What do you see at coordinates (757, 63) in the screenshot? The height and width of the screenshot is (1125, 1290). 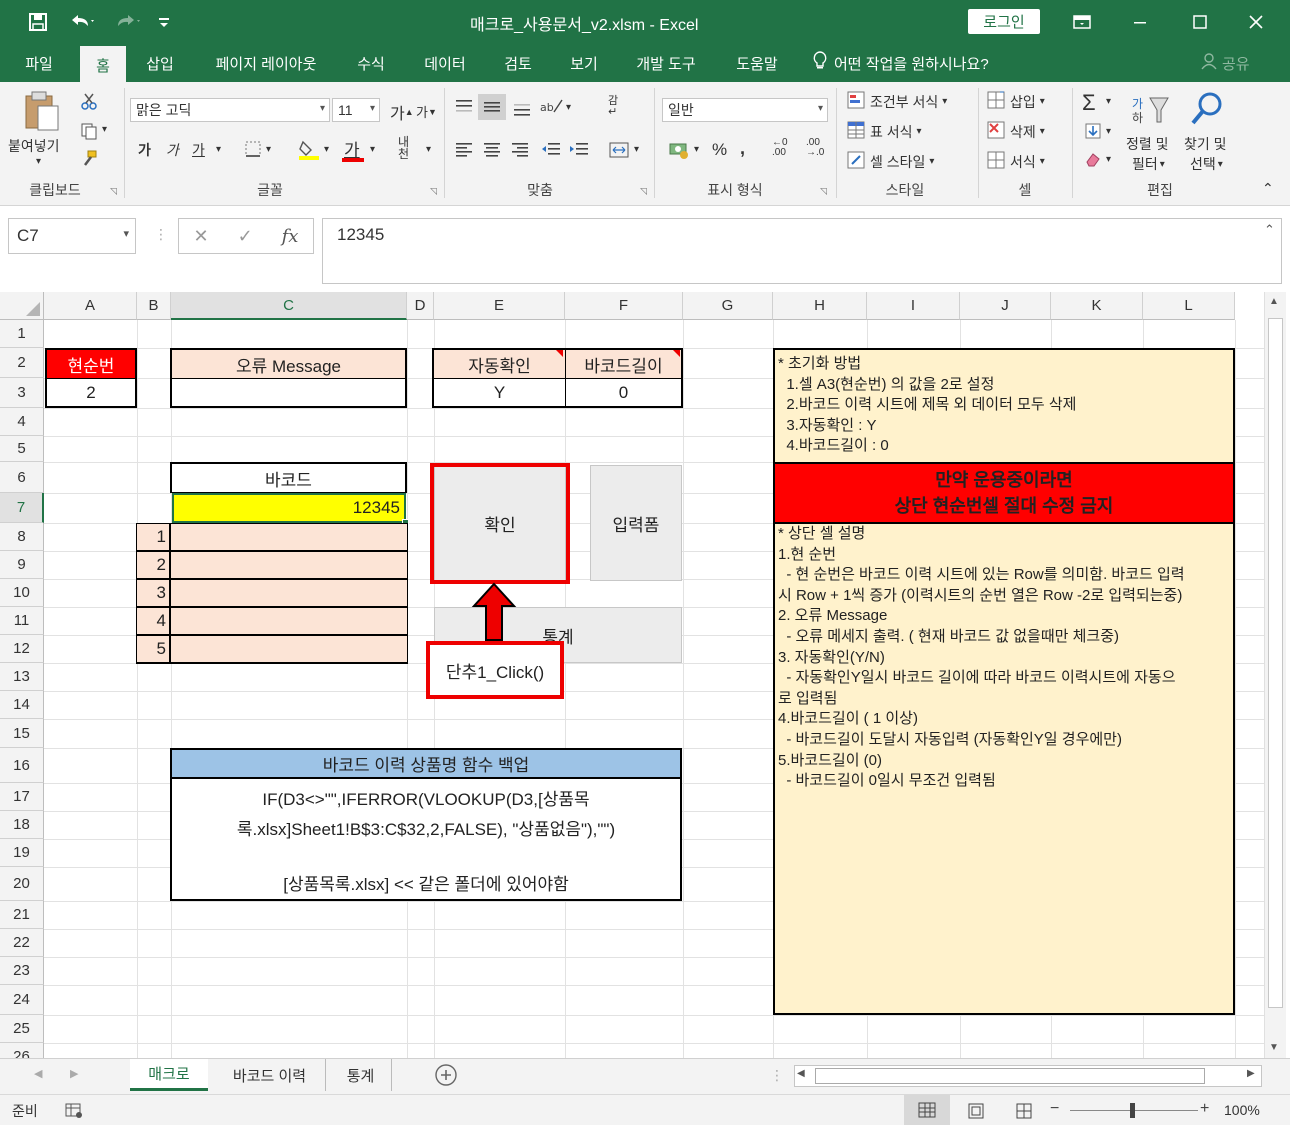 I see `tab-help: 도움말` at bounding box center [757, 63].